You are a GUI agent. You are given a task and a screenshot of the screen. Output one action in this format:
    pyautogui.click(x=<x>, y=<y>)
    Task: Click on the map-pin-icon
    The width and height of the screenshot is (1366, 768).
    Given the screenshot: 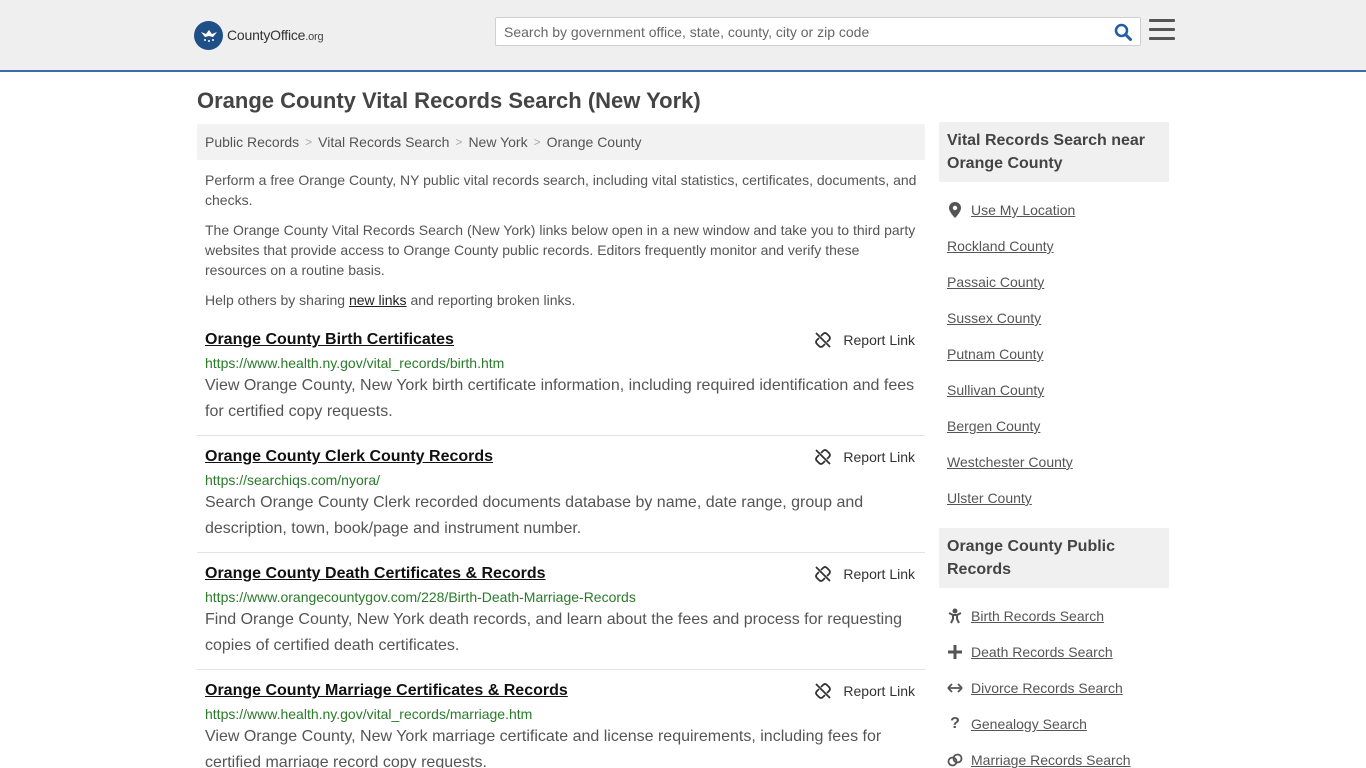 What is the action you would take?
    pyautogui.click(x=955, y=210)
    